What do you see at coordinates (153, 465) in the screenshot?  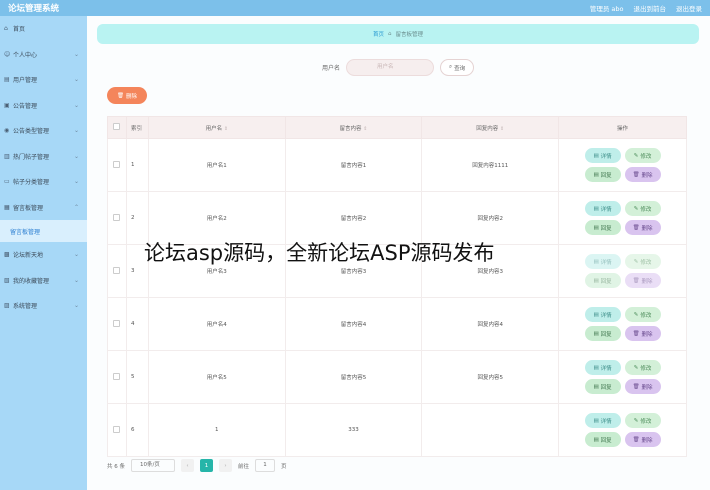 I see `page-size-select: 10条/页` at bounding box center [153, 465].